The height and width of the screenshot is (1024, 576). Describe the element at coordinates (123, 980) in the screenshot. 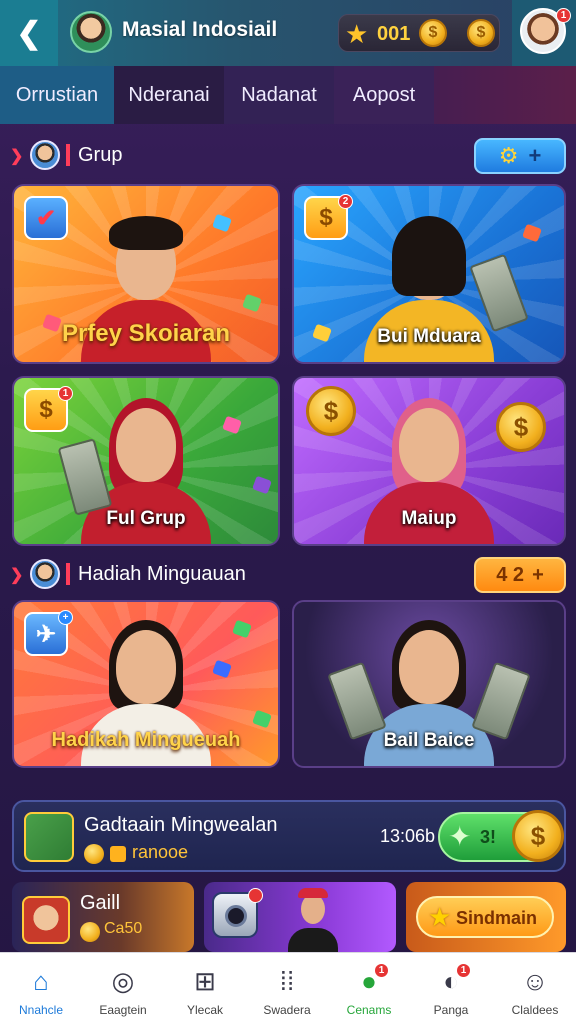

I see `location-icon: ◎` at that location.